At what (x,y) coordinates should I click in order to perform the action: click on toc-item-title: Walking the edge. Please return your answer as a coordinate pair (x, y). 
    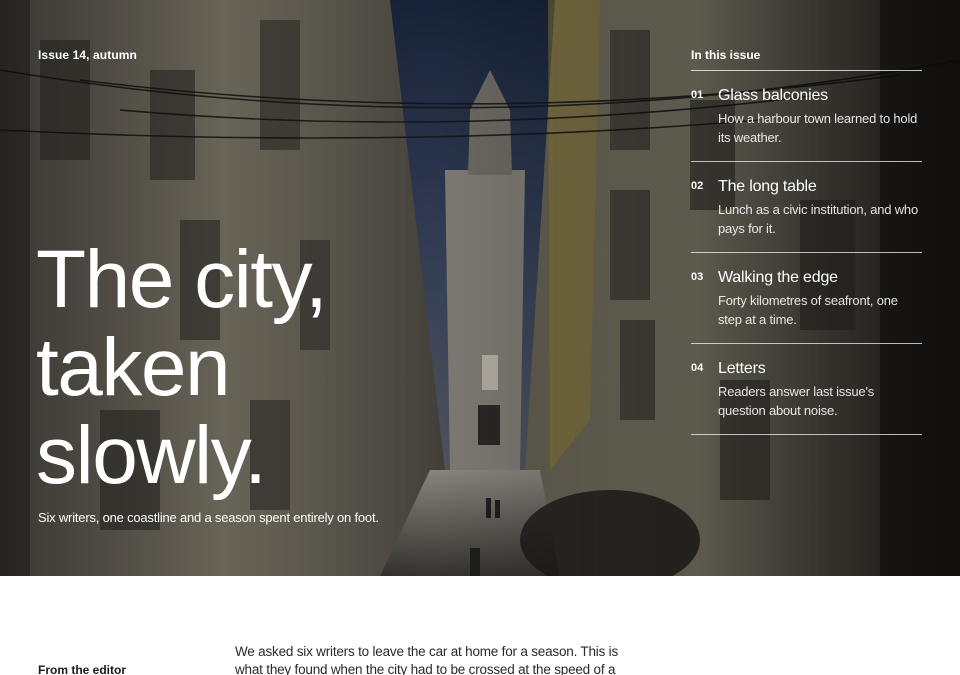
    Looking at the image, I should click on (778, 277).